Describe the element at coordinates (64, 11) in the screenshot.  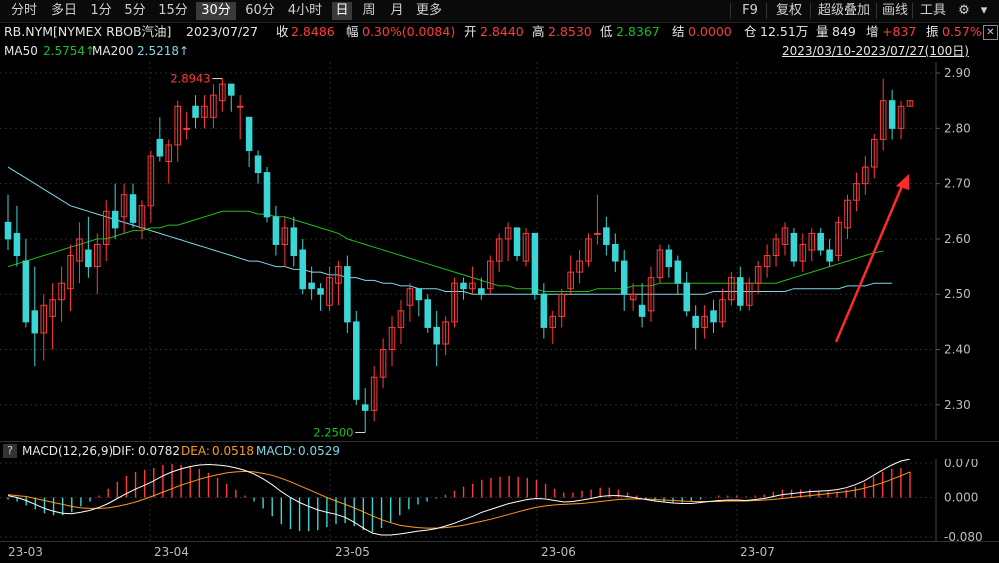
I see `period-tab: 多日` at that location.